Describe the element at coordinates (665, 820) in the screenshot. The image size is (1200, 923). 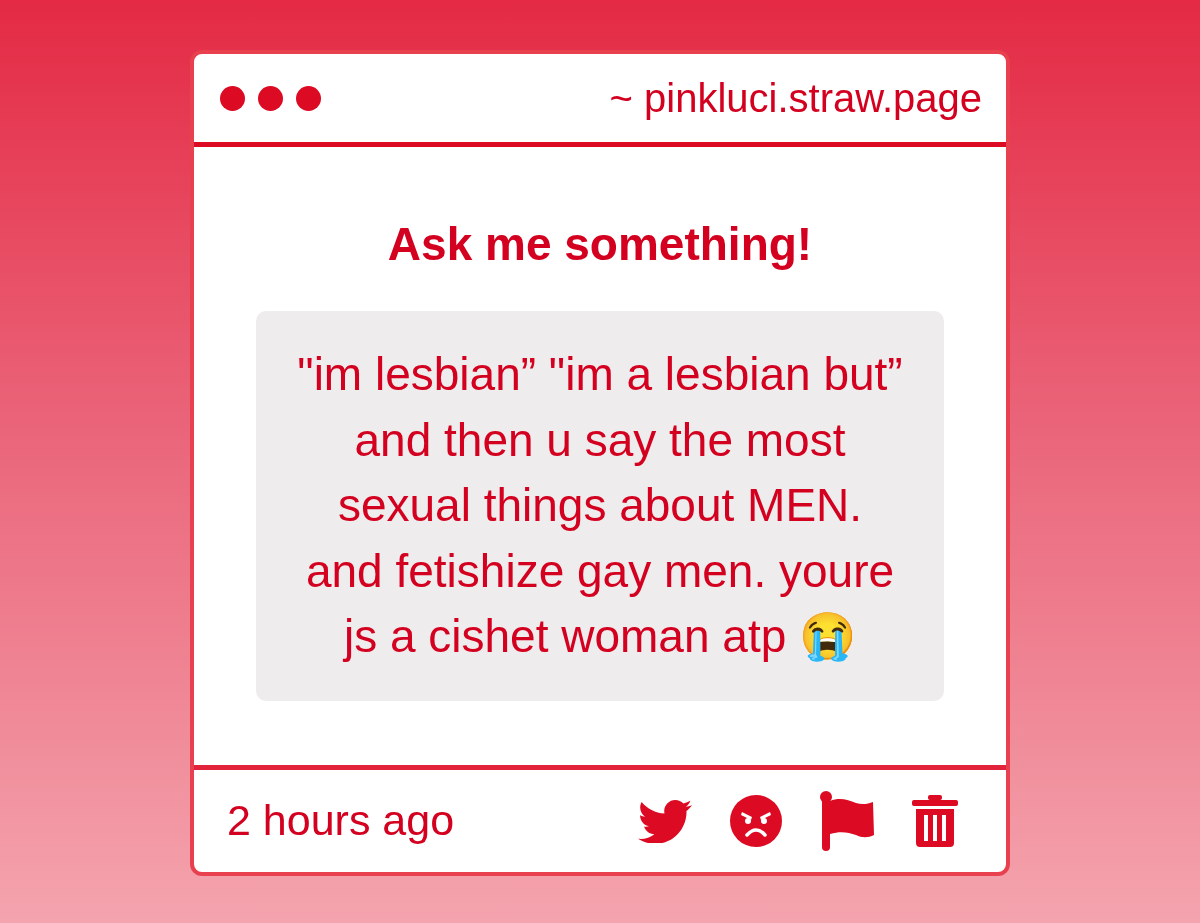
I see `bird-icon` at that location.